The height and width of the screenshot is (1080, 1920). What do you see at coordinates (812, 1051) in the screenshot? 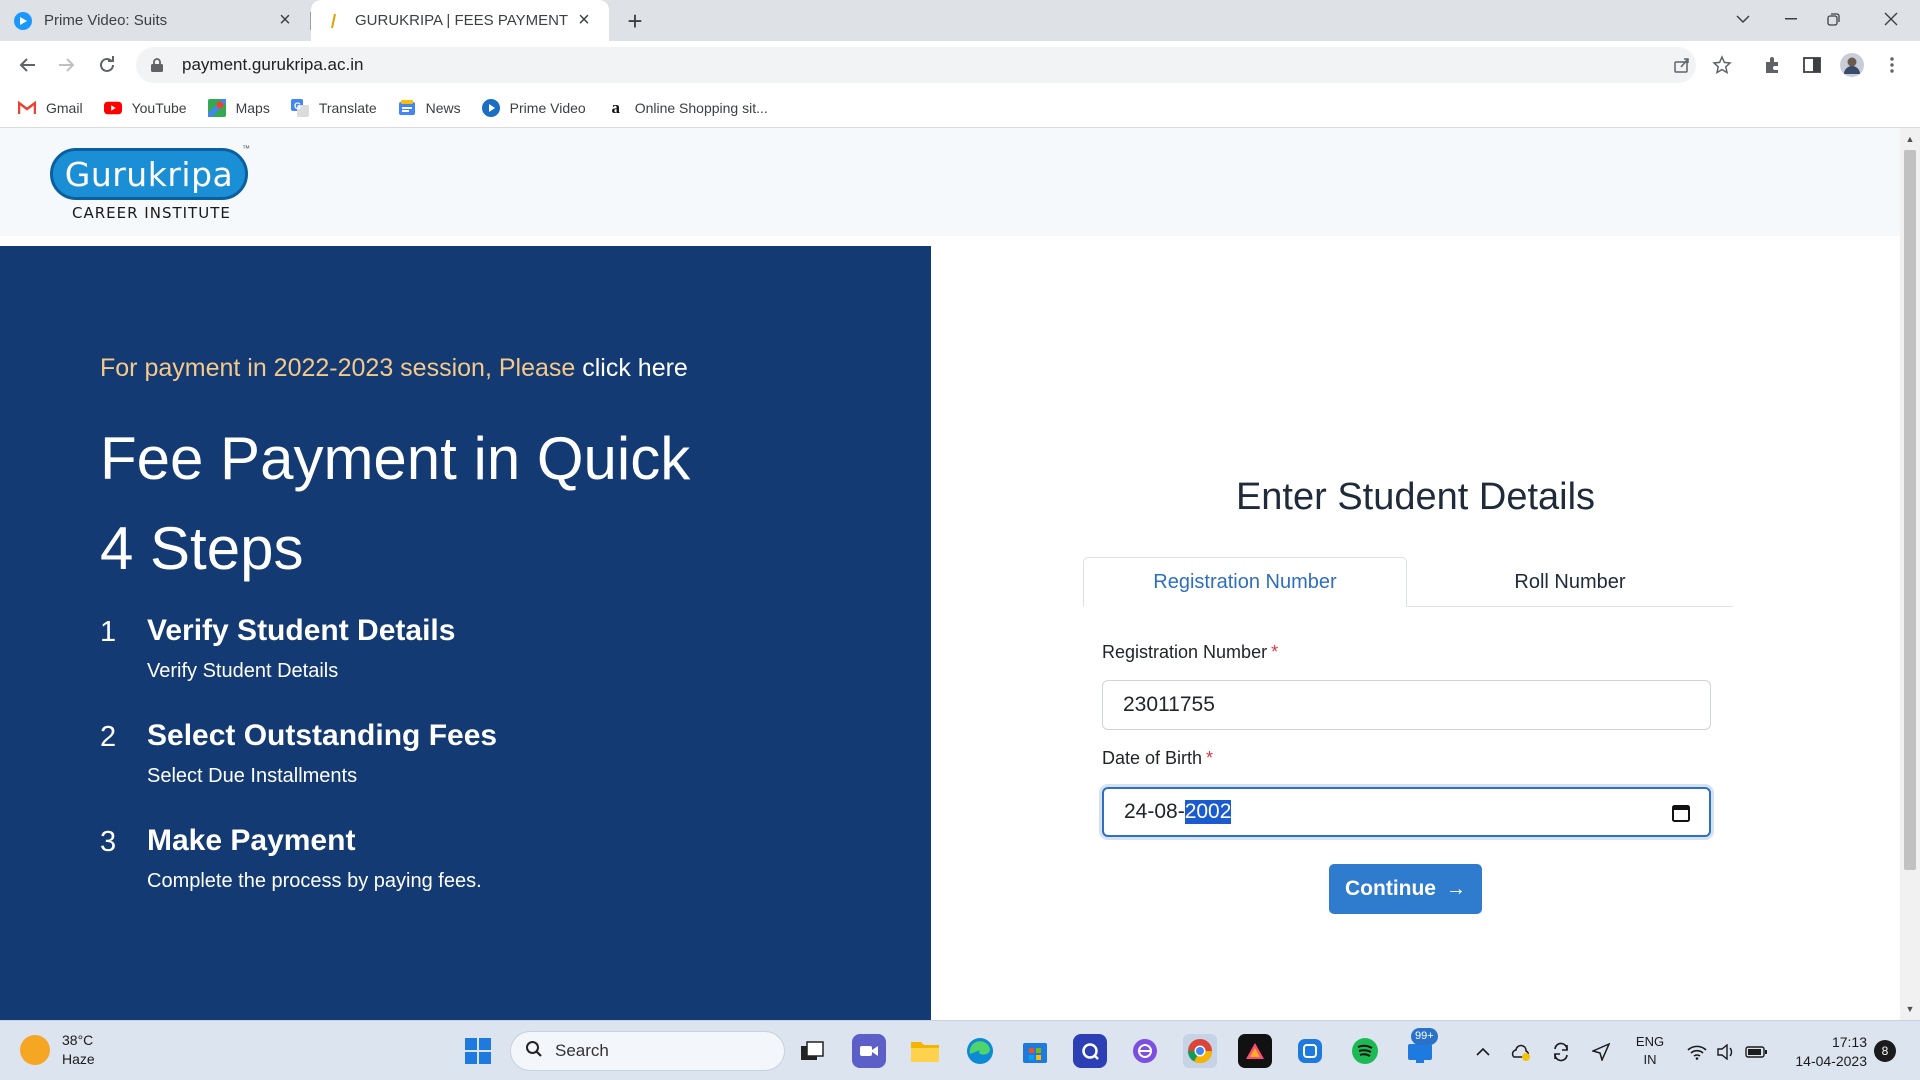
I see `task-view-icon` at bounding box center [812, 1051].